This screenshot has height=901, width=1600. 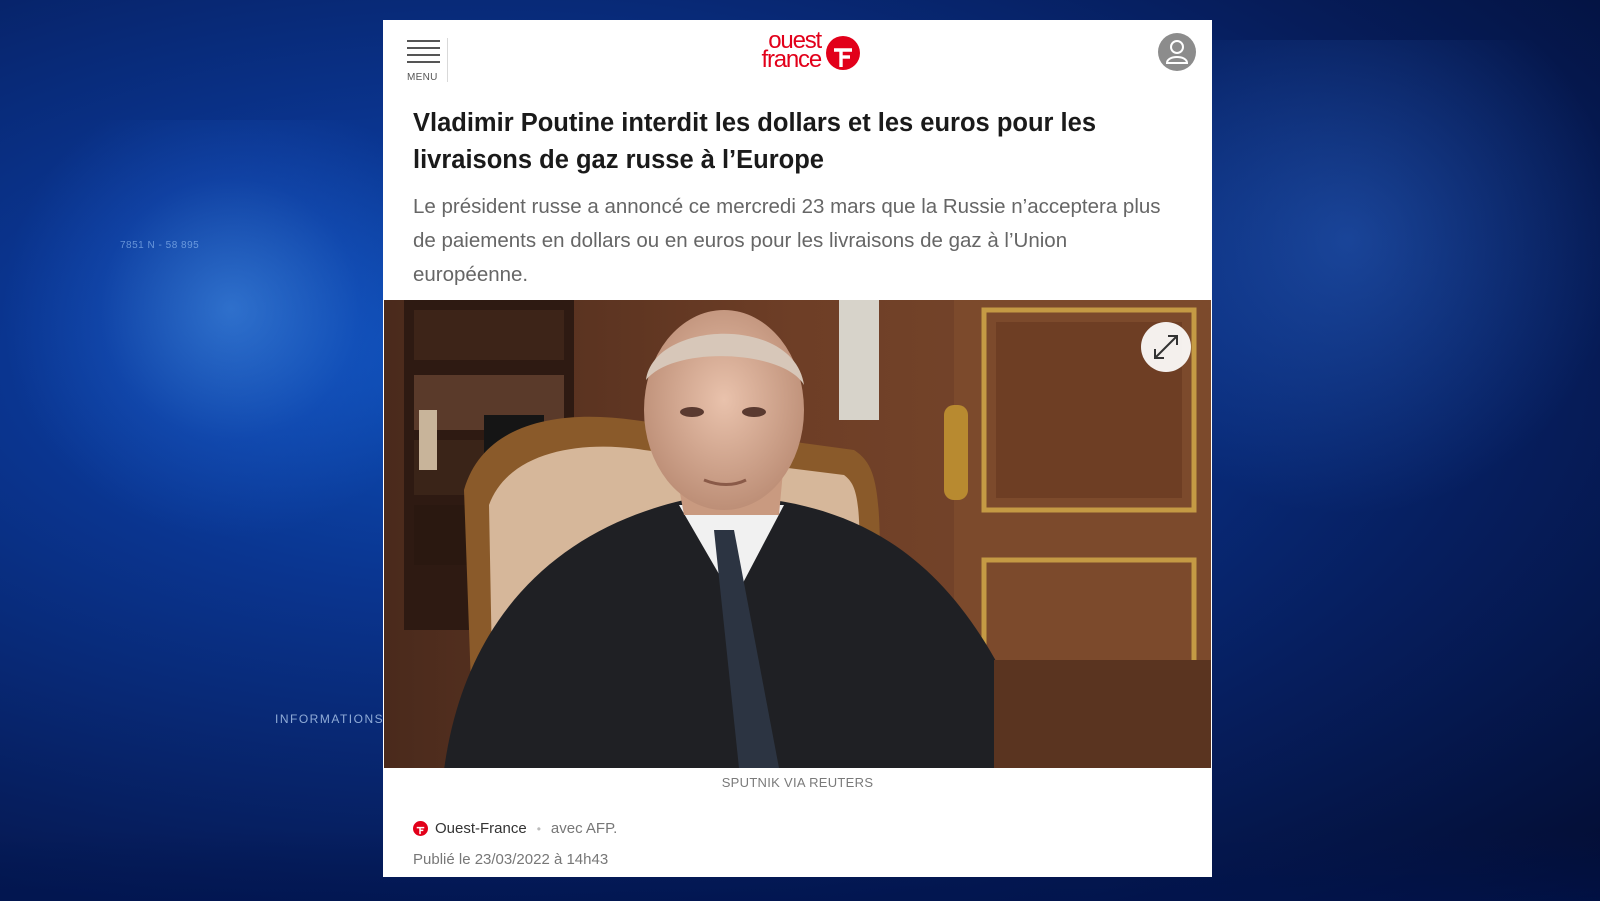 I want to click on user-account-button, so click(x=1177, y=52).